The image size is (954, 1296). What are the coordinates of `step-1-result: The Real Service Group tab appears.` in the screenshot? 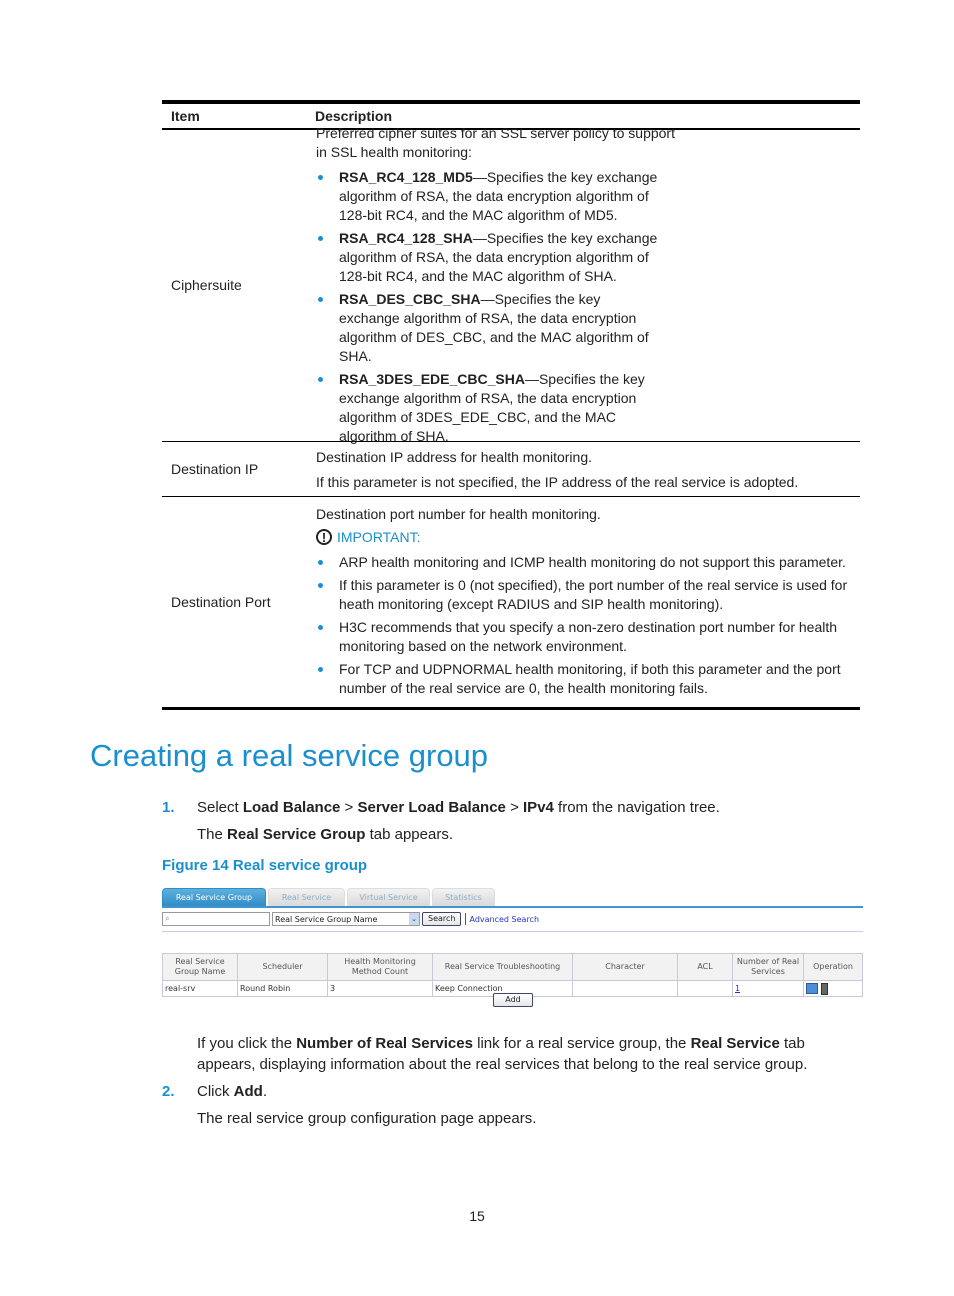 It's located at (325, 835).